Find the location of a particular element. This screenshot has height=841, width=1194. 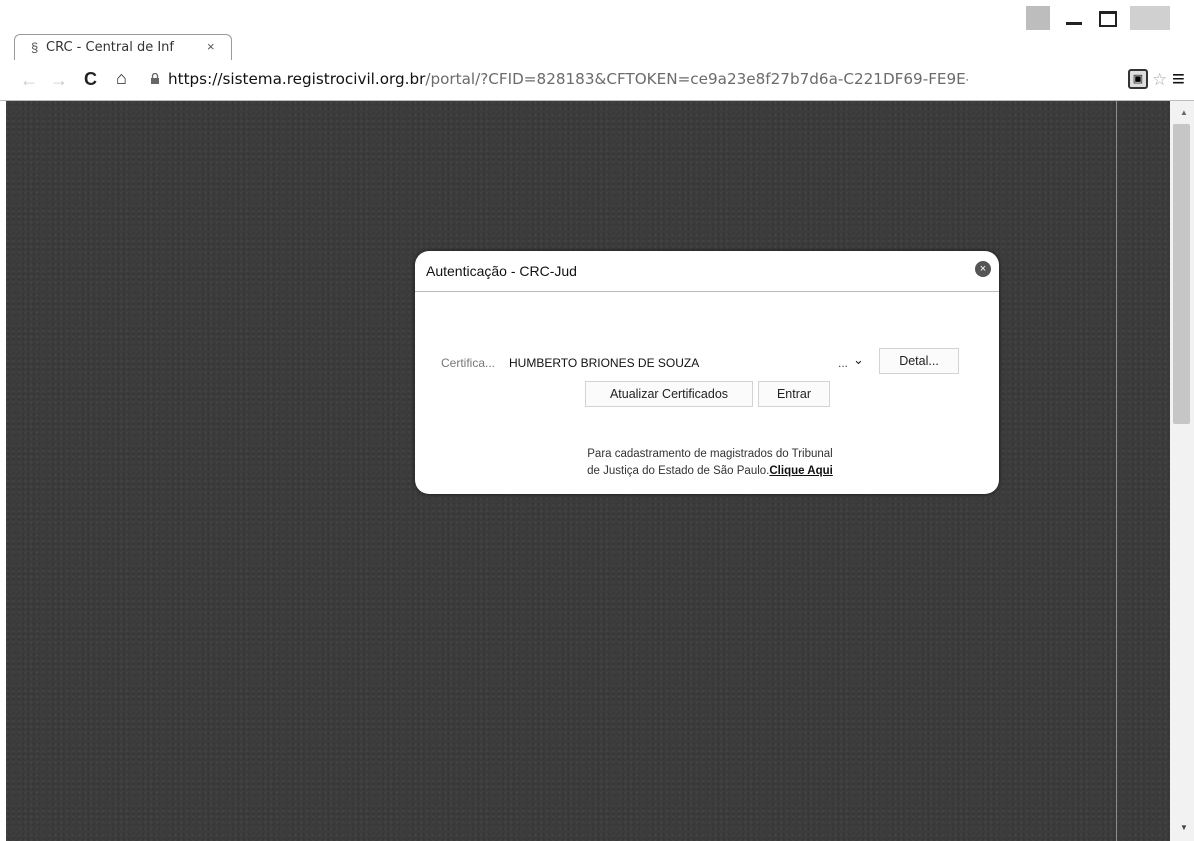

menu-icon: ≡ is located at coordinates (1178, 79).